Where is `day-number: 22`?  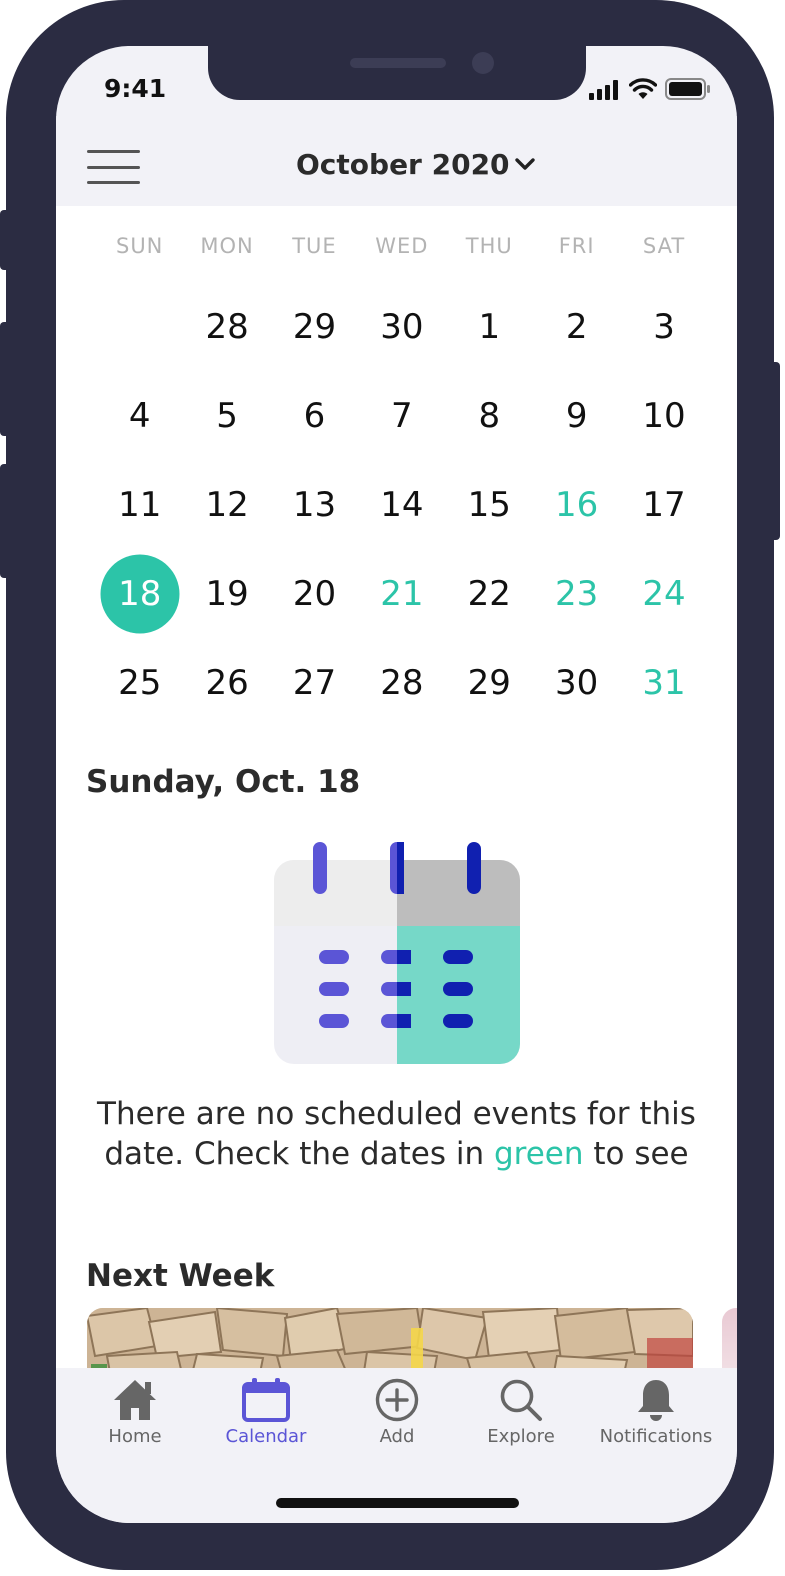
day-number: 22 is located at coordinates (489, 593).